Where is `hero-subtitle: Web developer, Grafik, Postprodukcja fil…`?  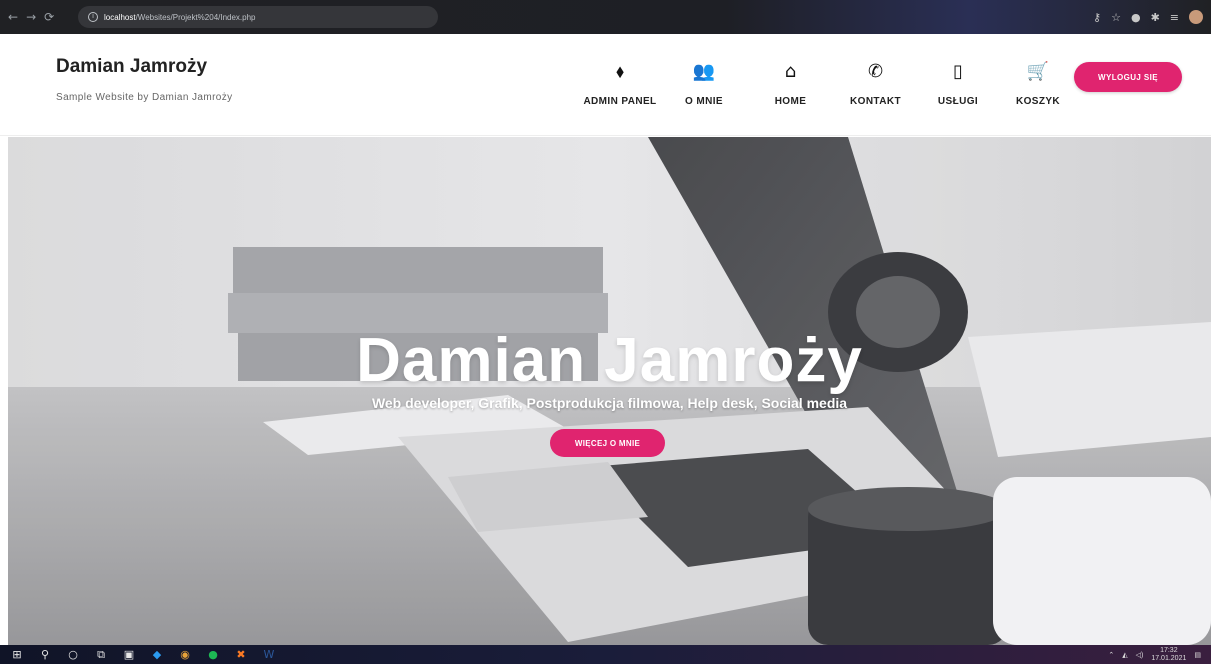 hero-subtitle: Web developer, Grafik, Postprodukcja fil… is located at coordinates (609, 403).